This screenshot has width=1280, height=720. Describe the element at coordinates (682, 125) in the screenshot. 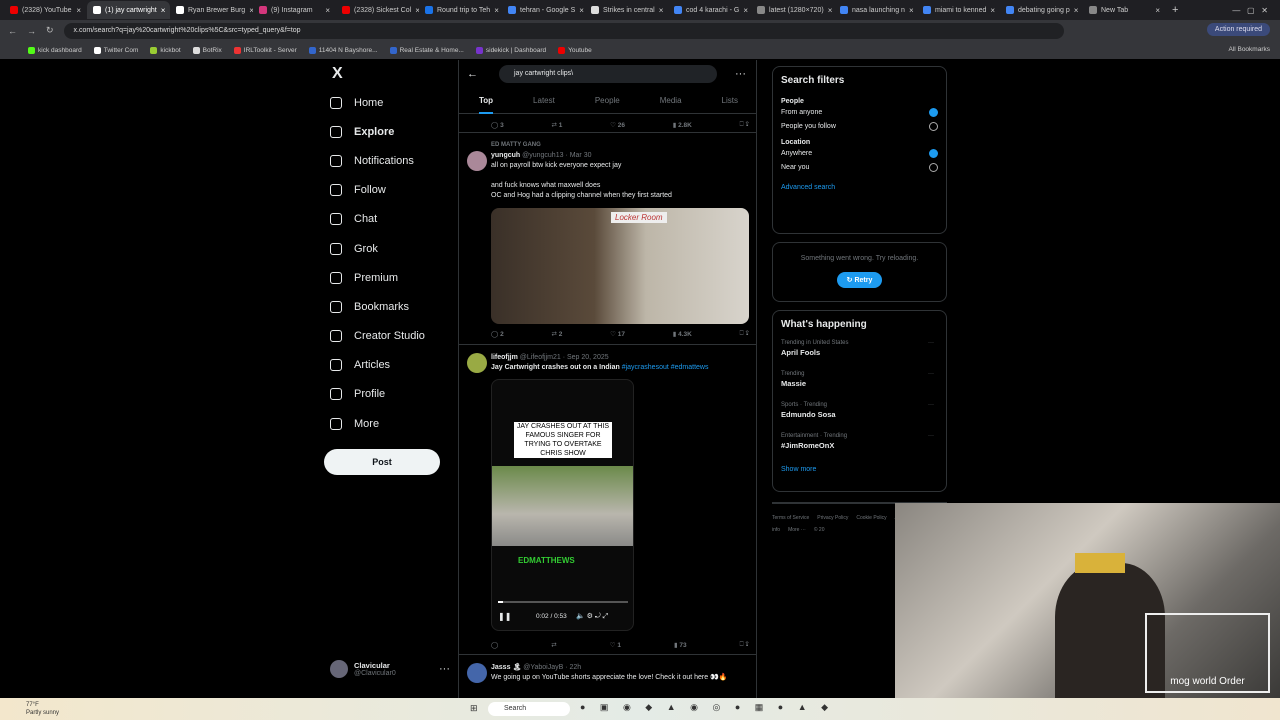

I see `views-button: ▮ 2.8K` at that location.